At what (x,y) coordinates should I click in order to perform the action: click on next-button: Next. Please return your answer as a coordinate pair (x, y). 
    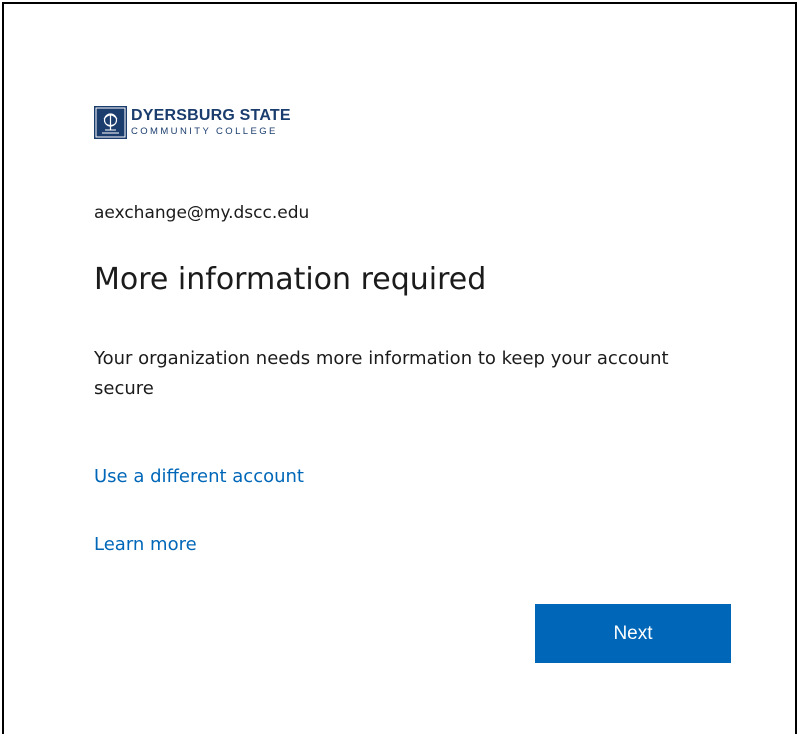
    Looking at the image, I should click on (633, 633).